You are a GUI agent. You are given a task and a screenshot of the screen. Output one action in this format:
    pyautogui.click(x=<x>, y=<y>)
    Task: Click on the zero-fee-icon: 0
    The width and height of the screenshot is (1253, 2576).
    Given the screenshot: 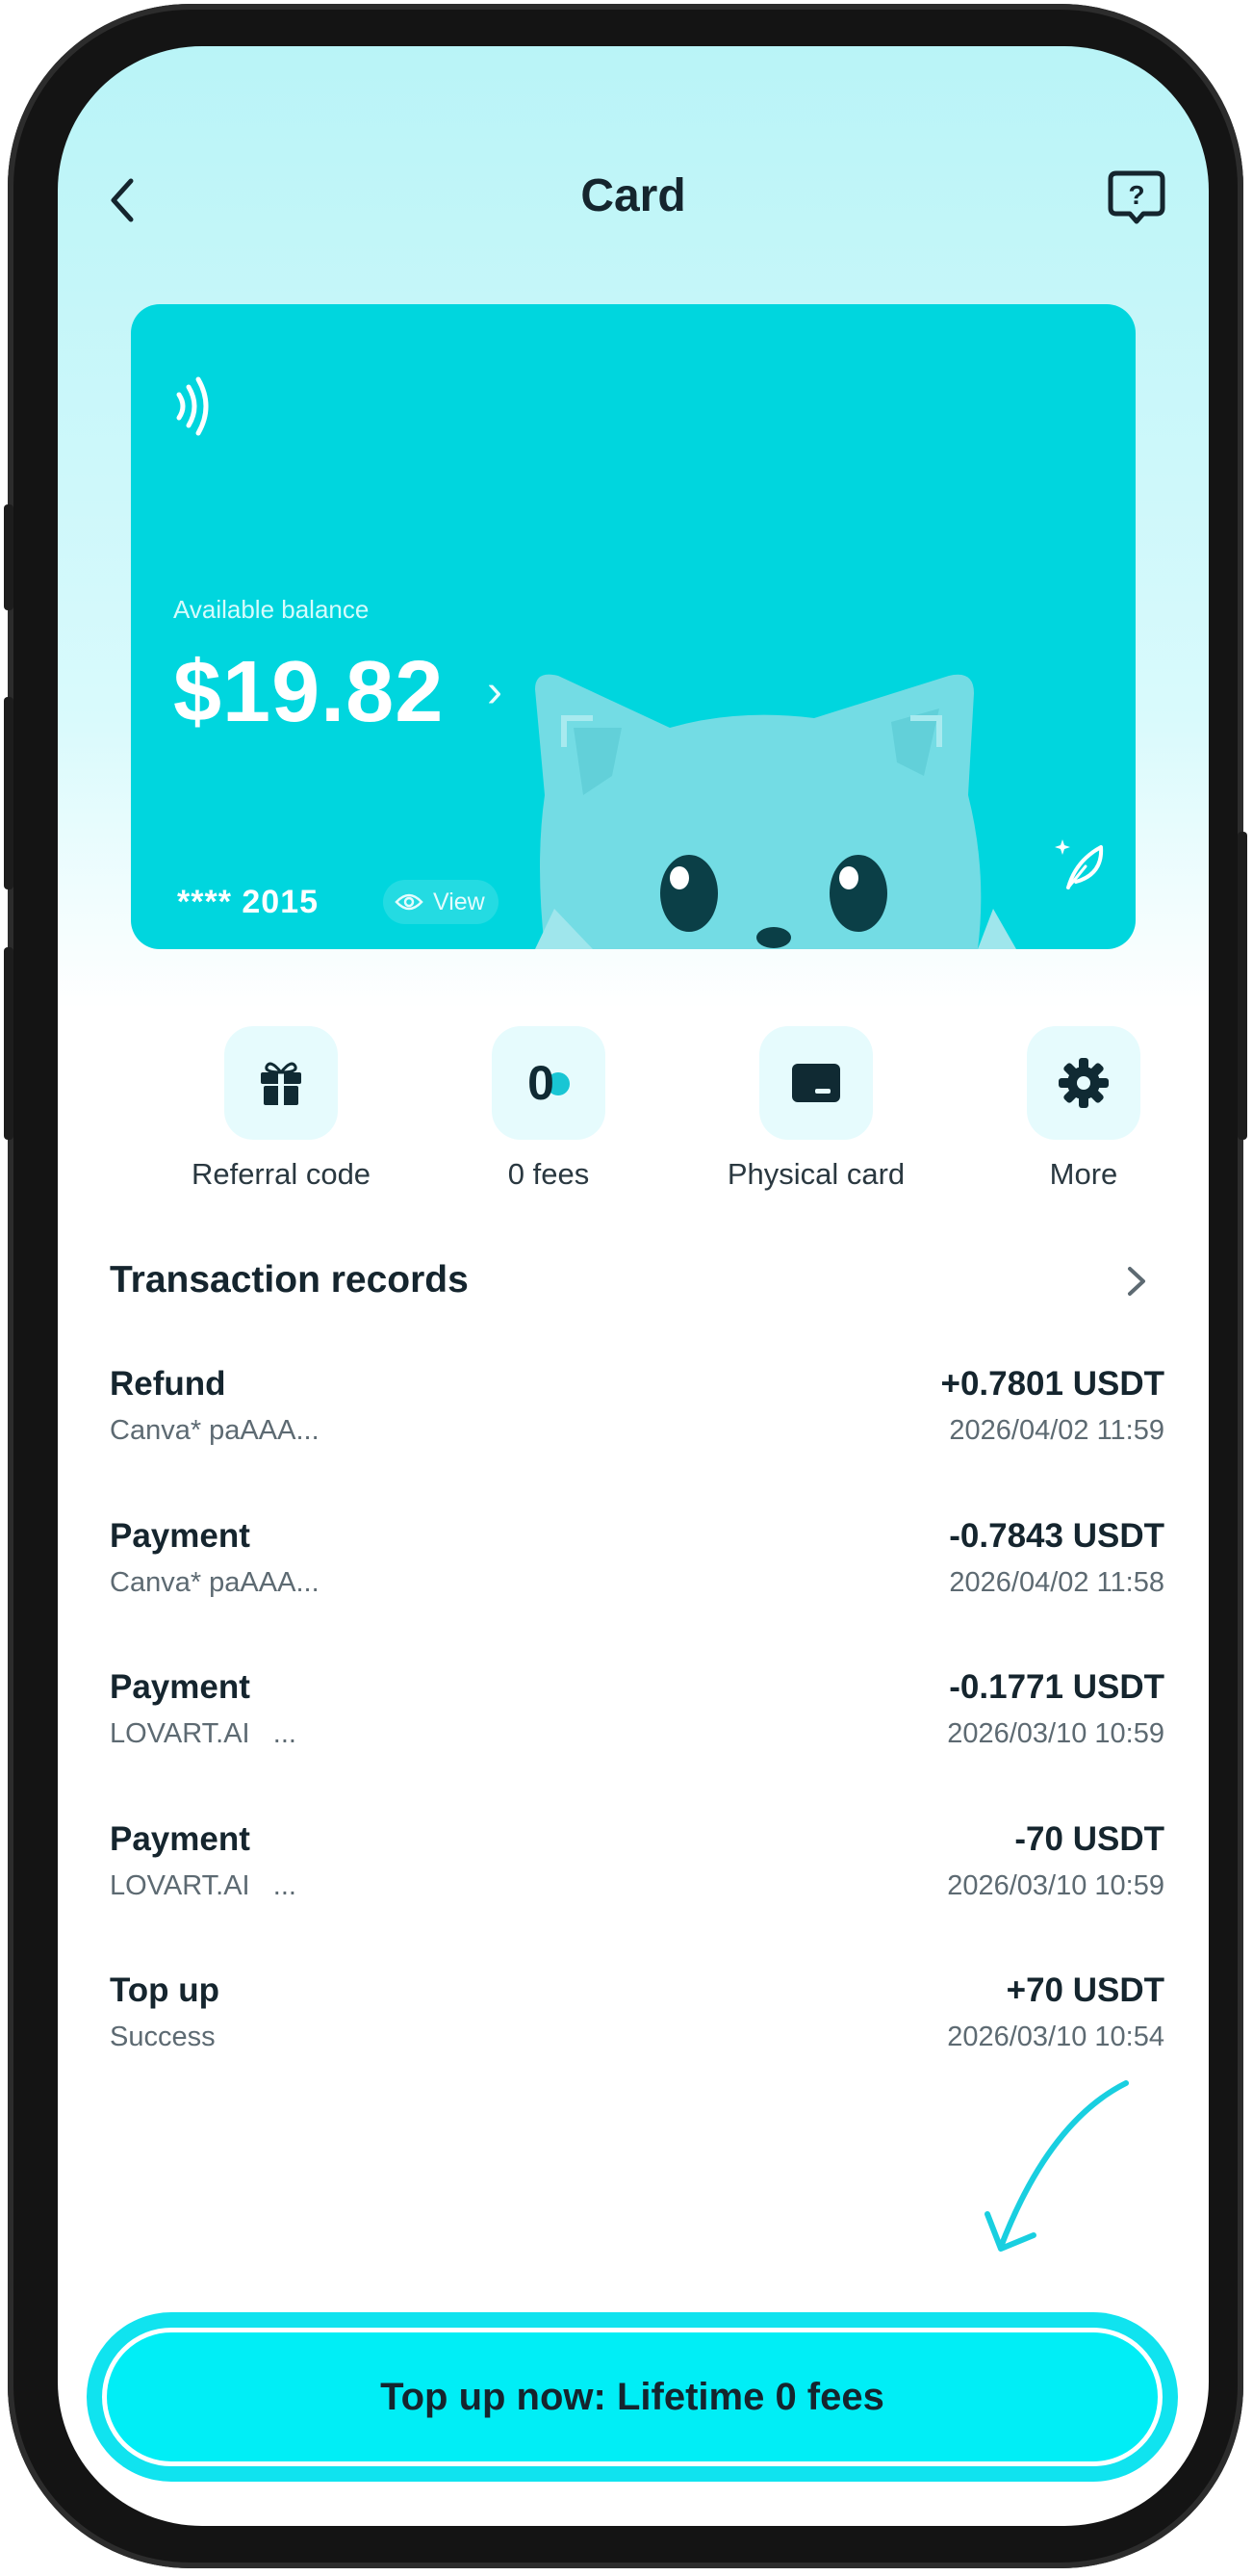 What is the action you would take?
    pyautogui.click(x=548, y=1083)
    